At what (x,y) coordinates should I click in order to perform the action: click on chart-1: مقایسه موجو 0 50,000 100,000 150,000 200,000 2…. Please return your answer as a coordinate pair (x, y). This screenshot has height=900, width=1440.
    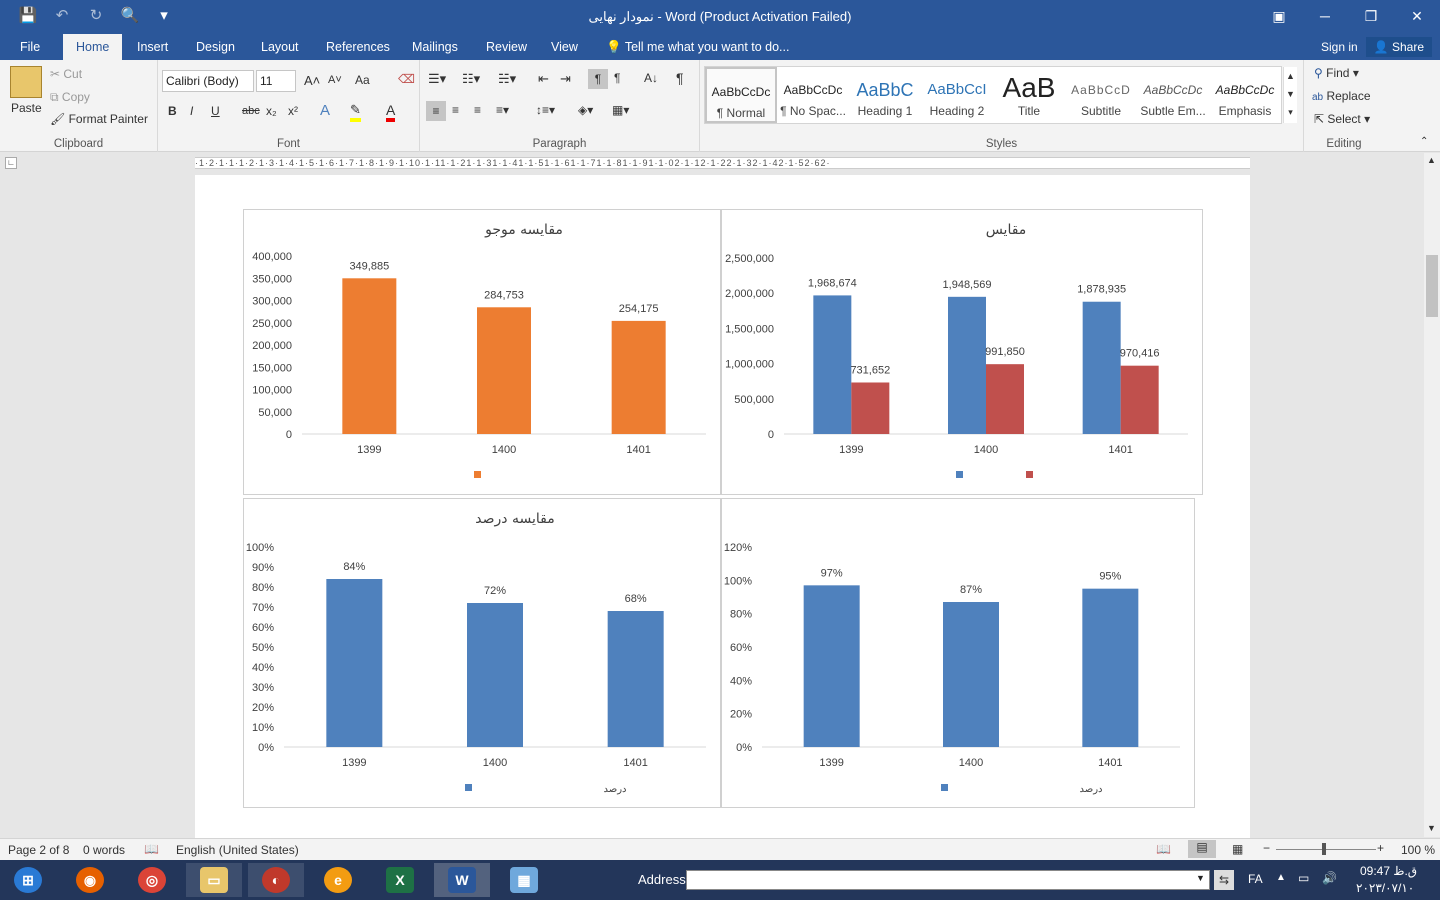
    Looking at the image, I should click on (482, 352).